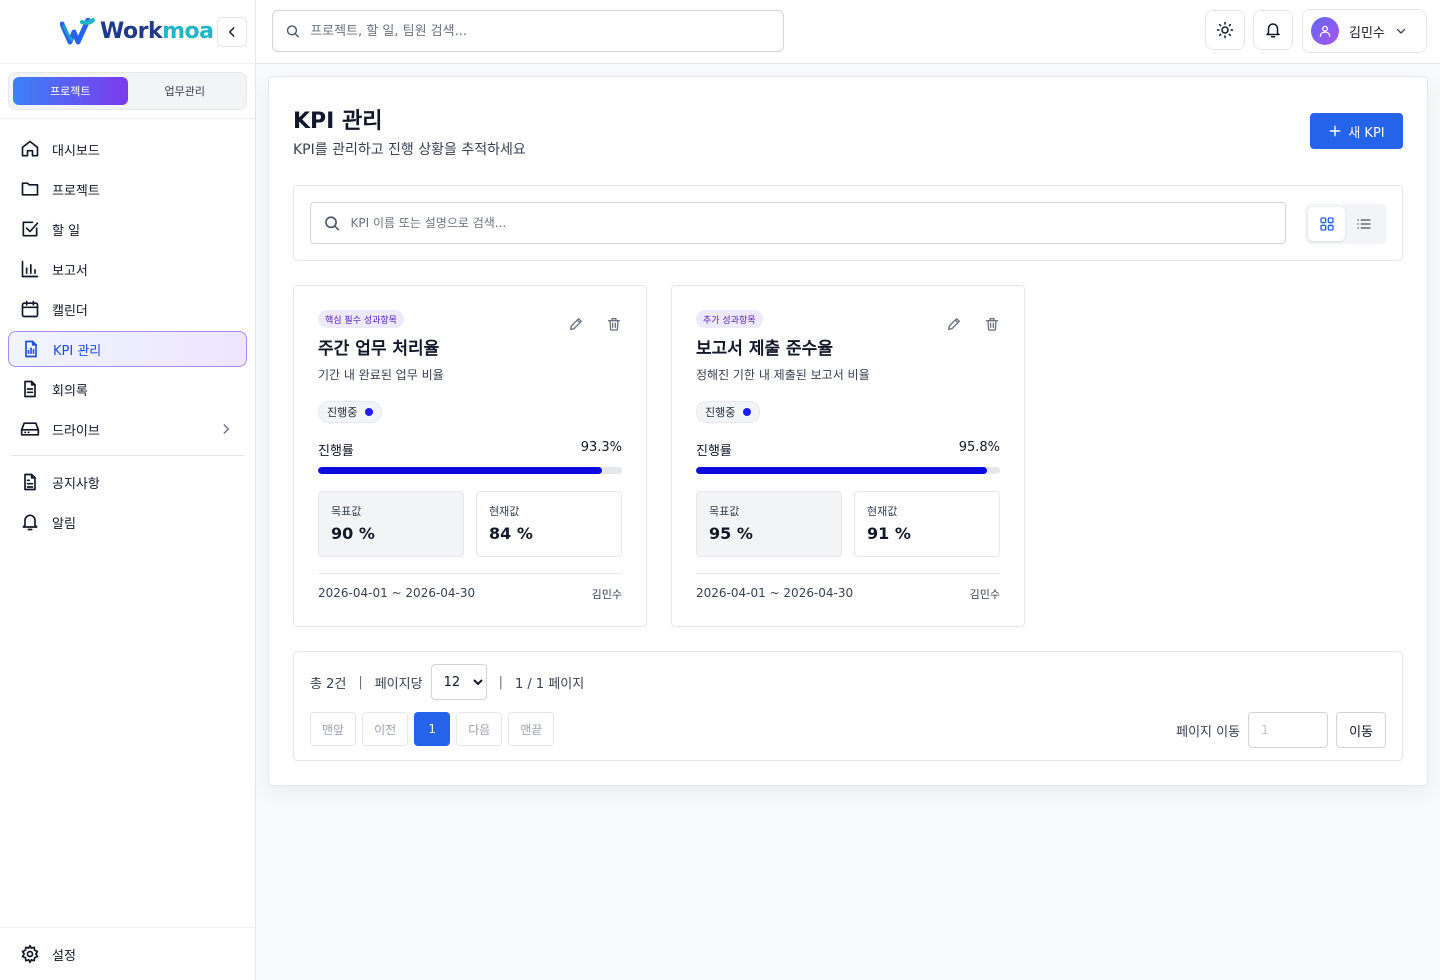 The image size is (1440, 980). I want to click on segment-project: 프로젝트, so click(70, 91).